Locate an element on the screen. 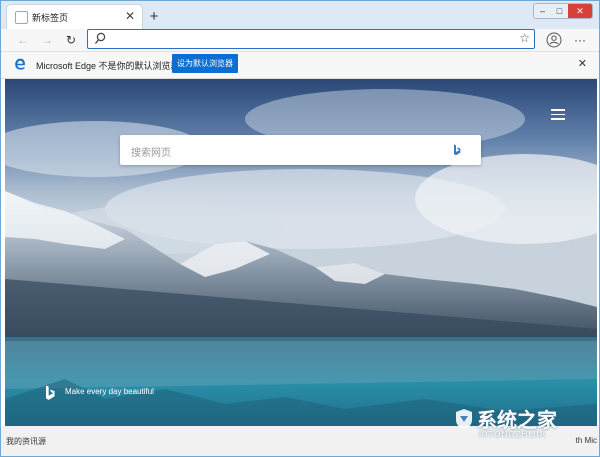  nav-toolbar: ← → ↻ ☆ ··· is located at coordinates (300, 40).